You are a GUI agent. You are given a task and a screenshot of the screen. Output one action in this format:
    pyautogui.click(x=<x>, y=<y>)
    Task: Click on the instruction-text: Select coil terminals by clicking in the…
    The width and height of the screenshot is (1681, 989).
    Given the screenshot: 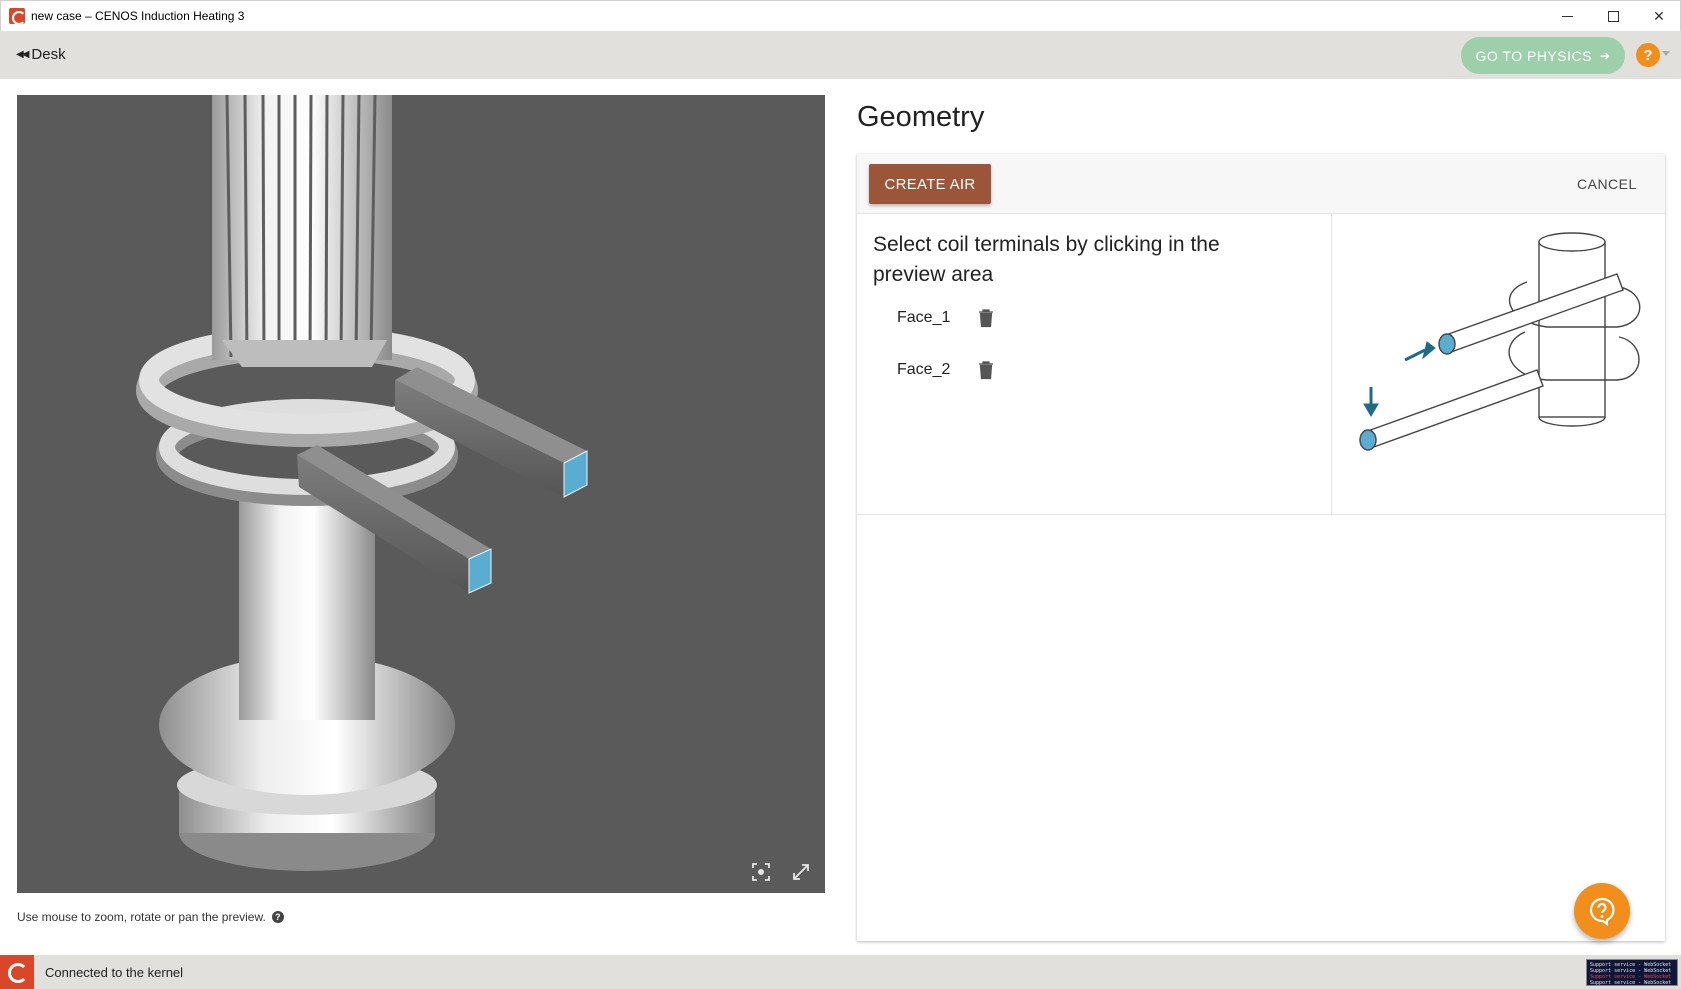 What is the action you would take?
    pyautogui.click(x=1046, y=259)
    